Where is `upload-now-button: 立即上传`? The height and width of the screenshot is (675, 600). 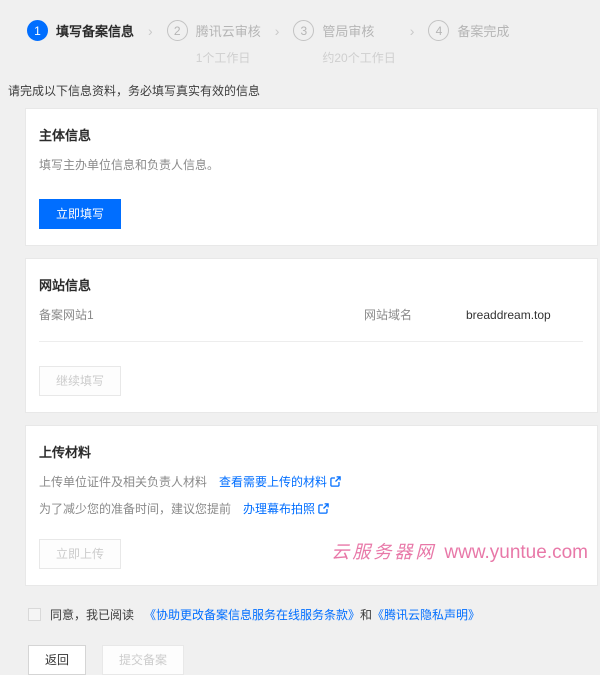
upload-now-button: 立即上传 is located at coordinates (80, 554).